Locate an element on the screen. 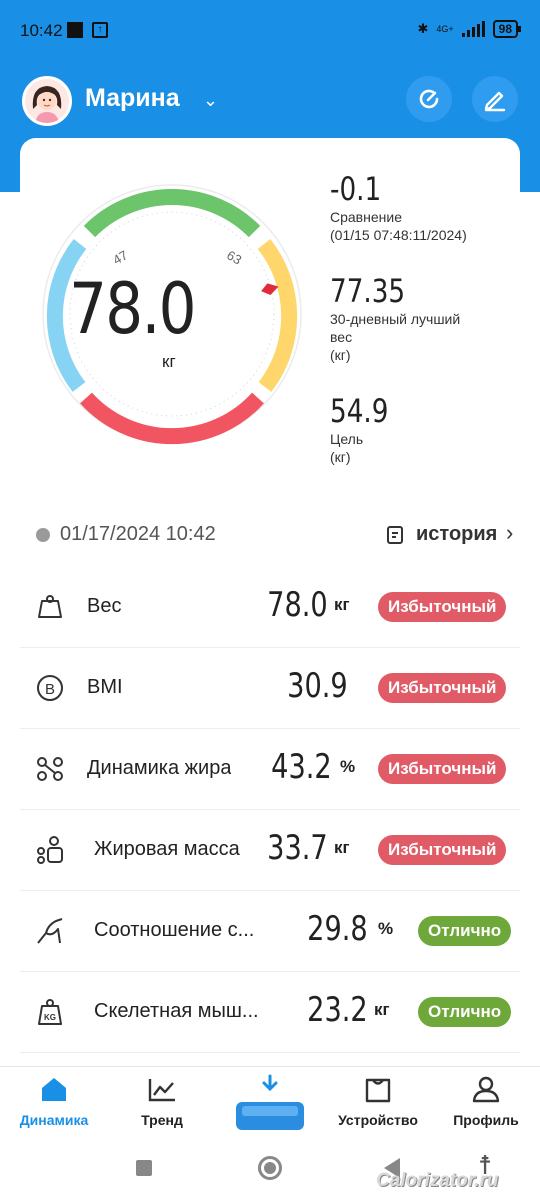 The height and width of the screenshot is (1200, 540). nav-item-device: Устройство is located at coordinates (378, 1101).